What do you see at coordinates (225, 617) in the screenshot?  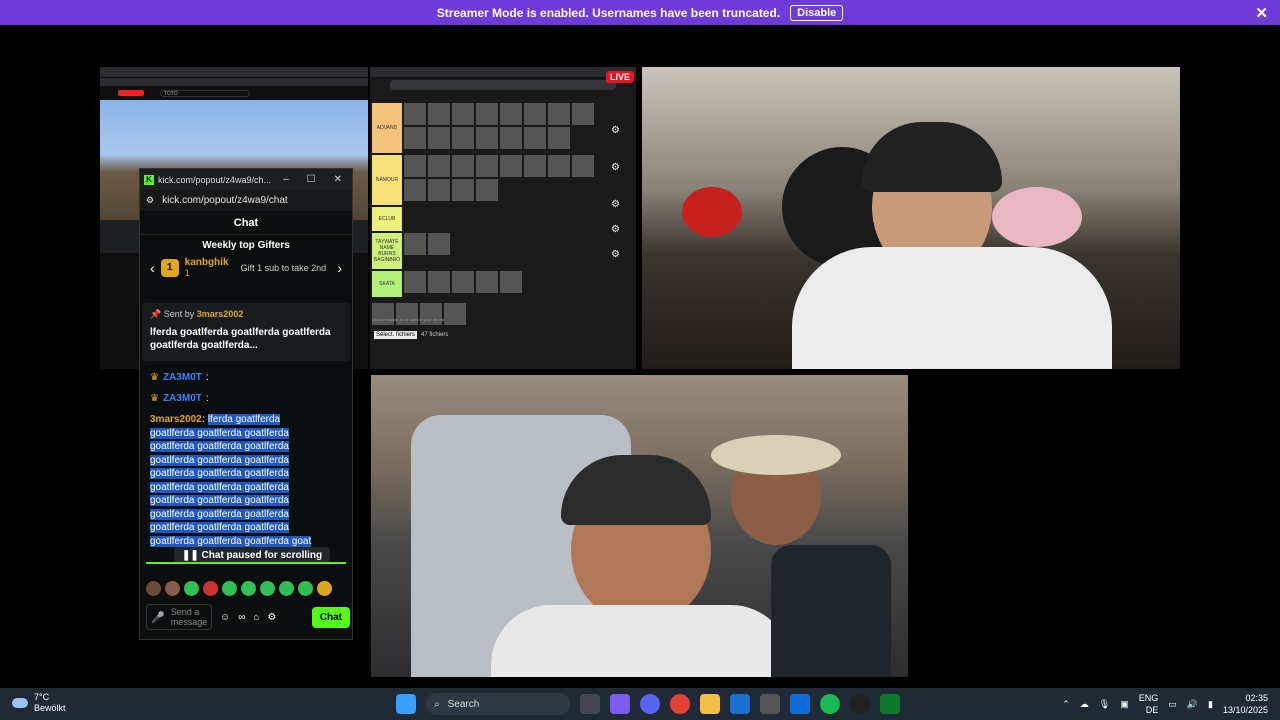 I see `emote-picker-icon: ☺` at bounding box center [225, 617].